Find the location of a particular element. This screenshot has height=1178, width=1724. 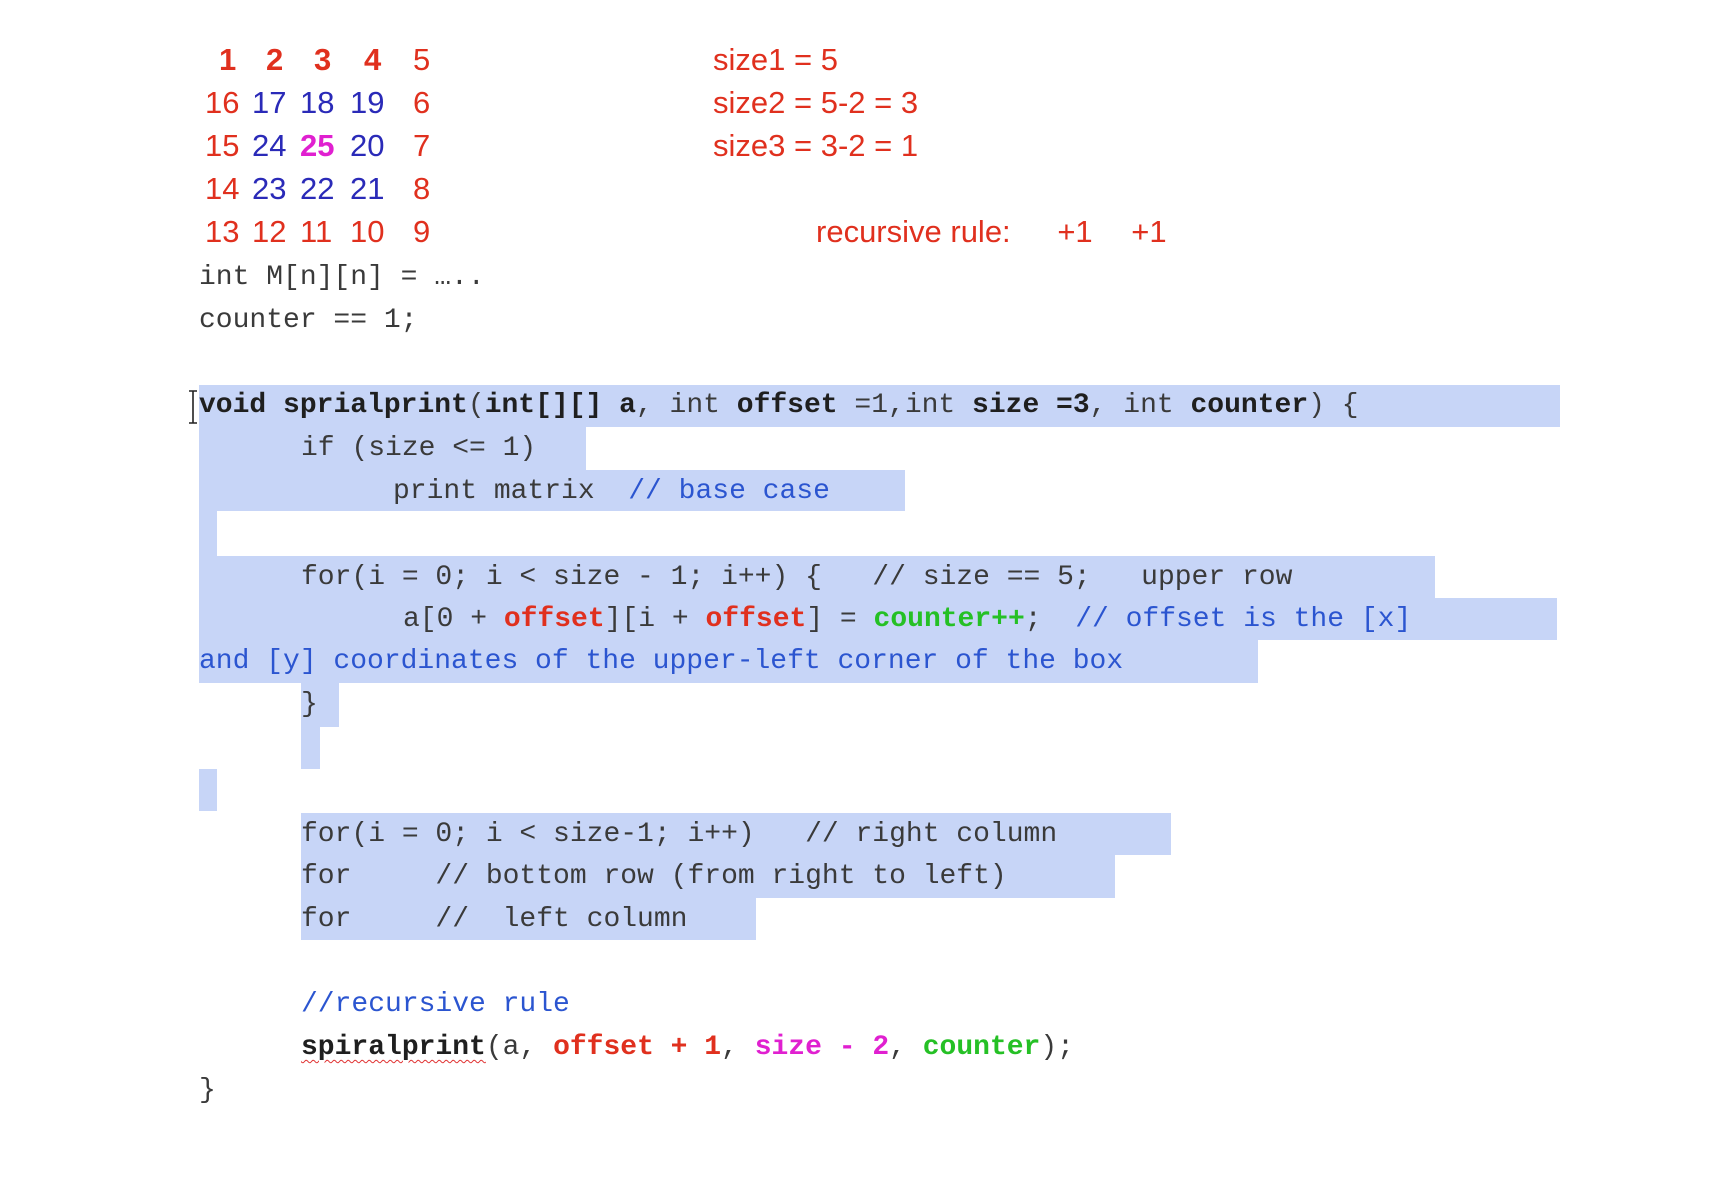

matrix-cell: 7 is located at coordinates (422, 145).